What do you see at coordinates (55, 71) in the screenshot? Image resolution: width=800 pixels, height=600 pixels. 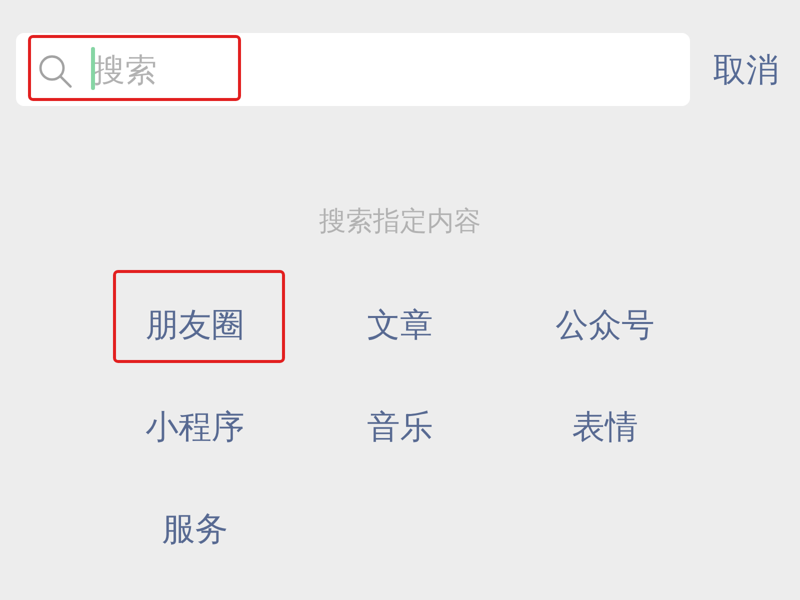 I see `search-icon` at bounding box center [55, 71].